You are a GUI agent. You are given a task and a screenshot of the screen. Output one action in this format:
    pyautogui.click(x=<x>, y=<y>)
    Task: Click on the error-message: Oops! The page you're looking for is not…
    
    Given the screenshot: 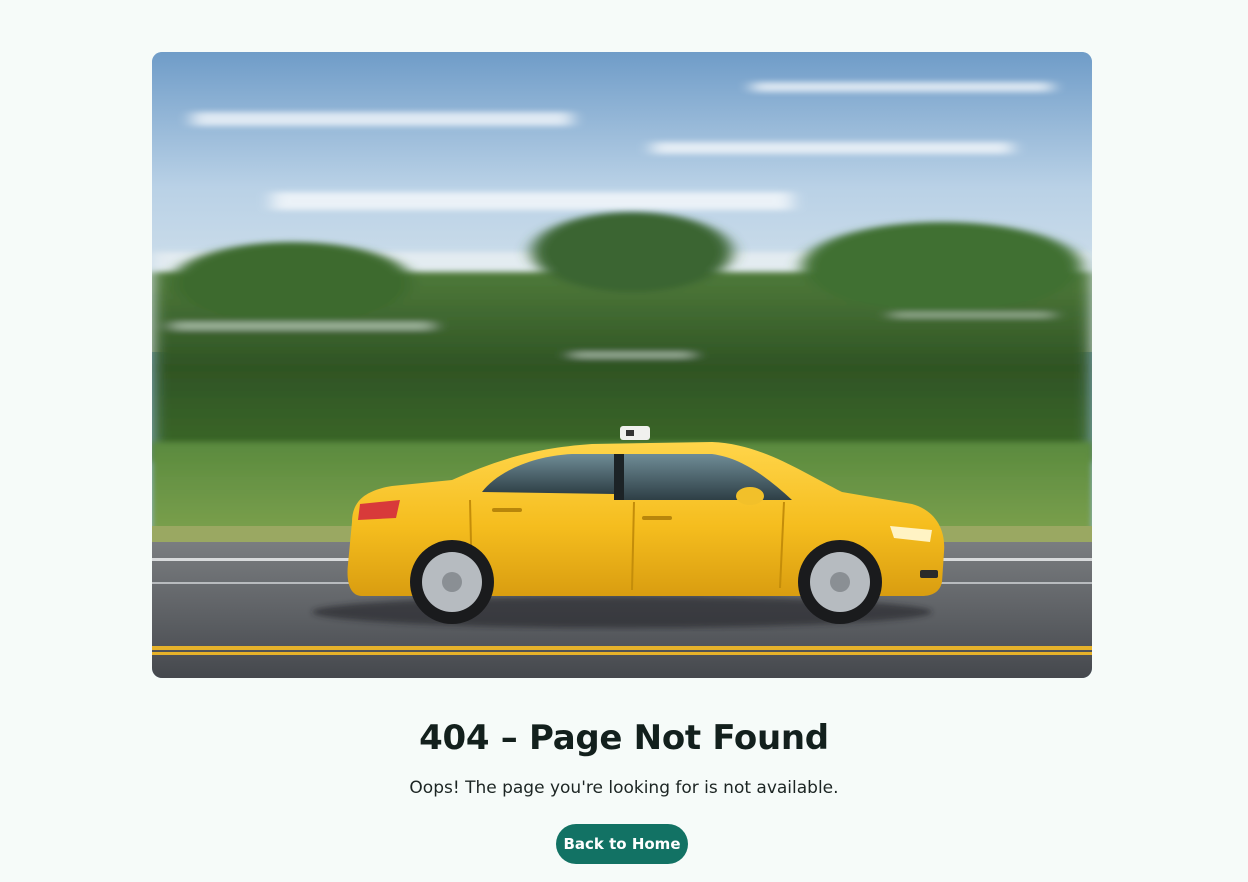 What is the action you would take?
    pyautogui.click(x=624, y=788)
    